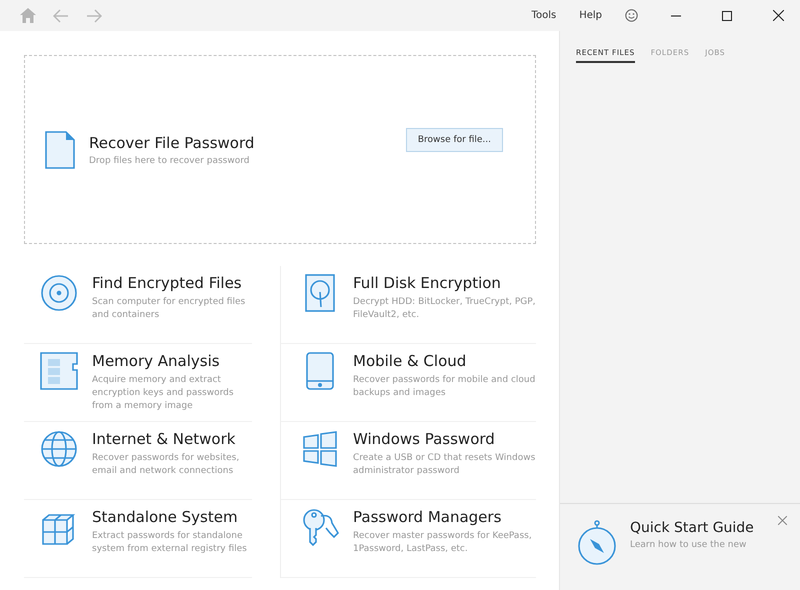 The width and height of the screenshot is (800, 590). What do you see at coordinates (320, 527) in the screenshot?
I see `keys-icon` at bounding box center [320, 527].